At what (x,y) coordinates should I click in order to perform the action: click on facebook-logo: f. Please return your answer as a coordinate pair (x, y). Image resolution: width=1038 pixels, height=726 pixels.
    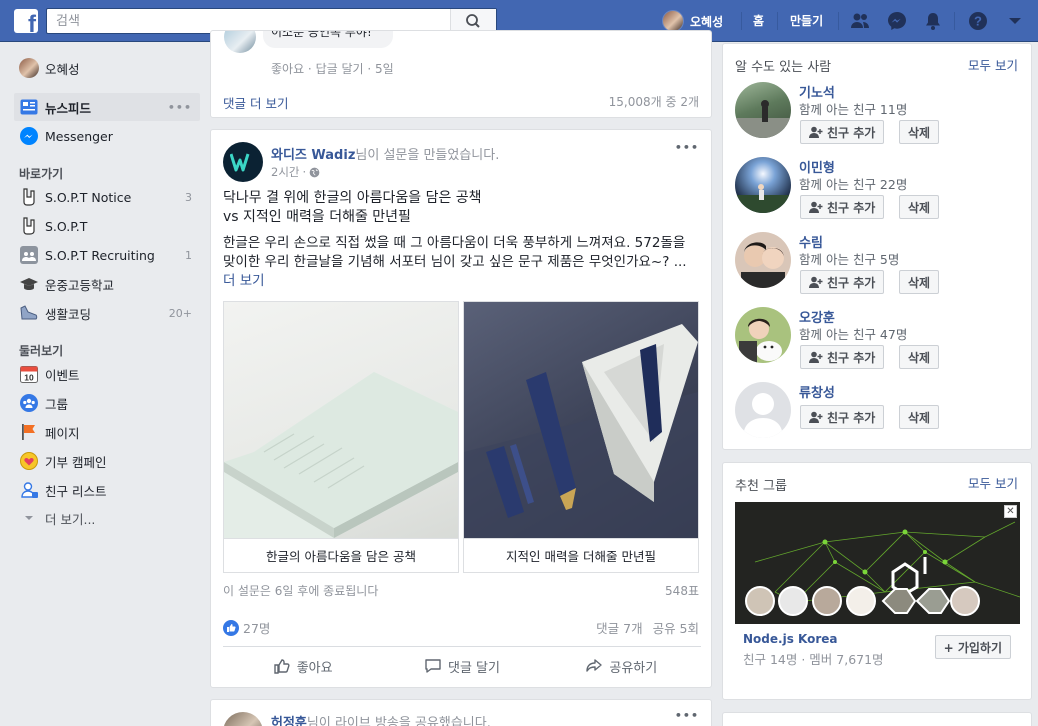
    Looking at the image, I should click on (26, 21).